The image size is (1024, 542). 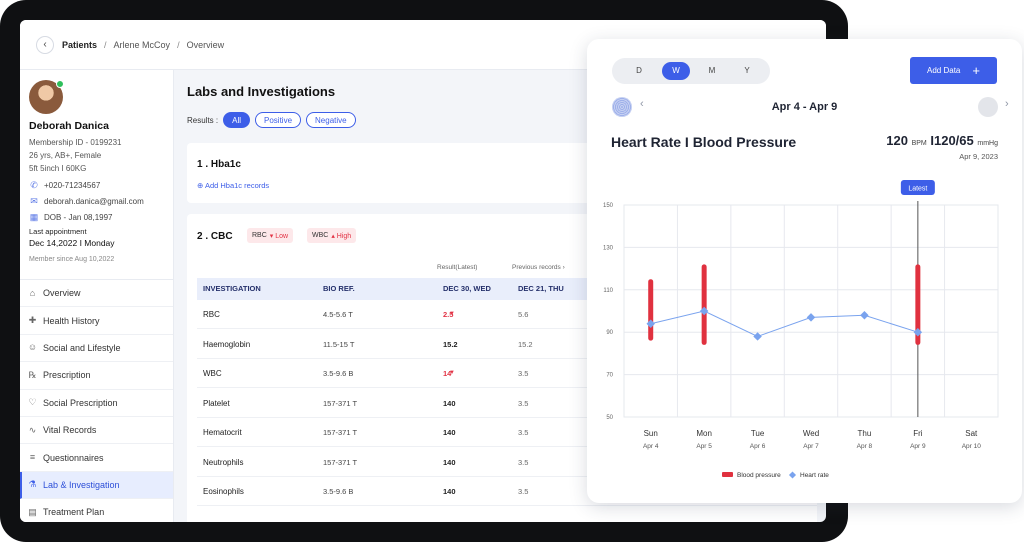 What do you see at coordinates (339, 344) in the screenshot?
I see `row-bio-ref: 11.5-15 T` at bounding box center [339, 344].